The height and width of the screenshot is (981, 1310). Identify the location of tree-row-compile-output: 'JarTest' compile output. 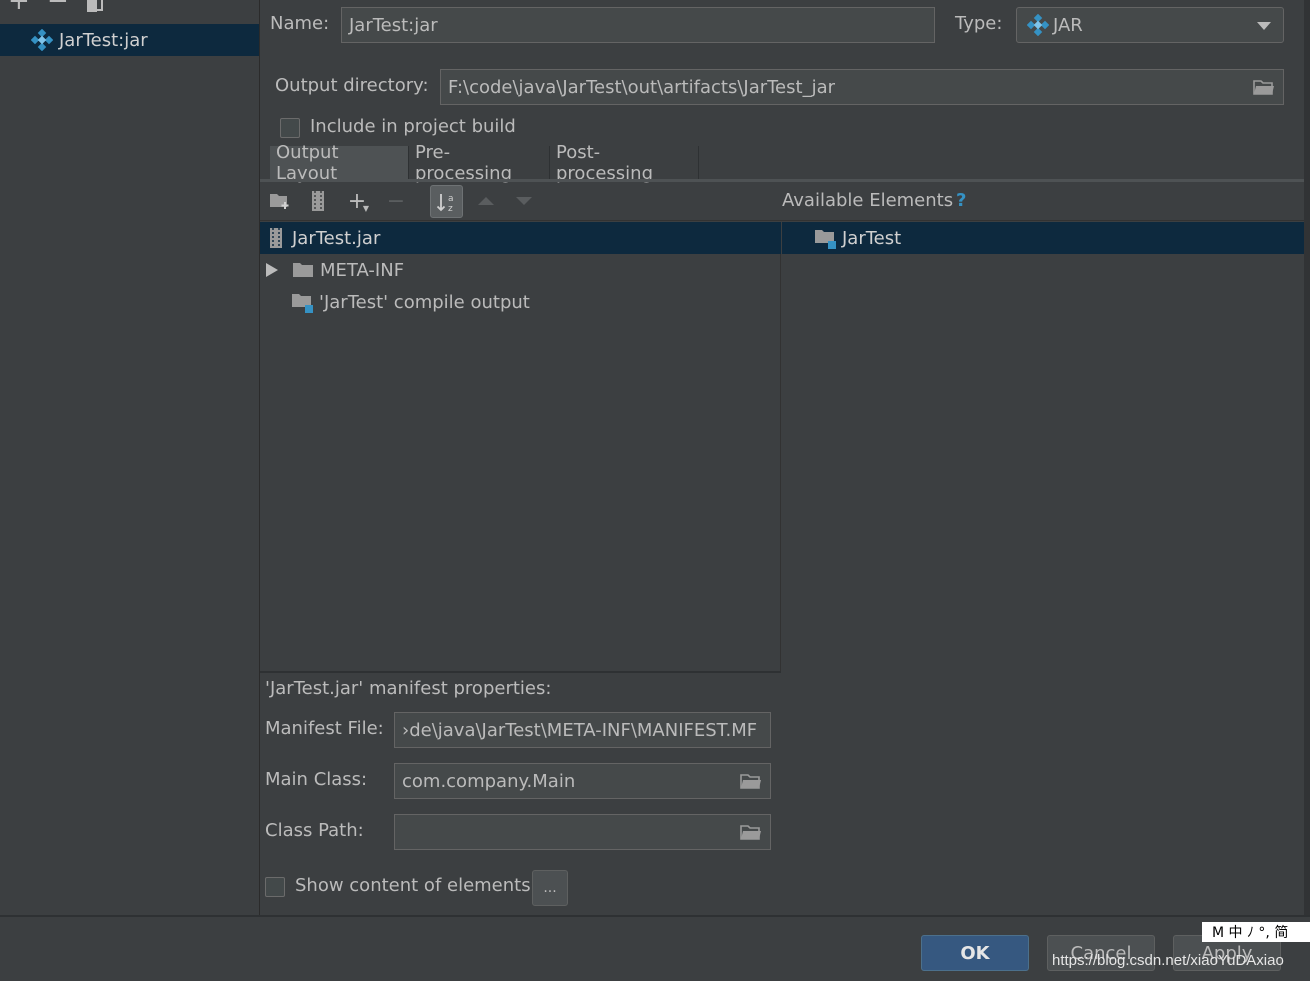
(520, 302).